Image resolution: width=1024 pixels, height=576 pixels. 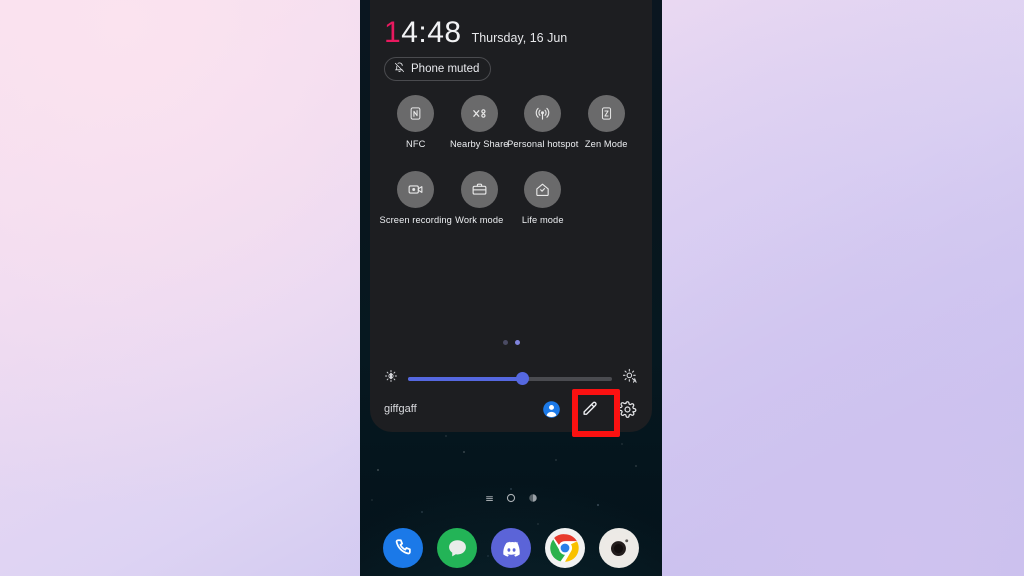 I want to click on tile-personal-hotspot: Personal hotspot, so click(x=542, y=122).